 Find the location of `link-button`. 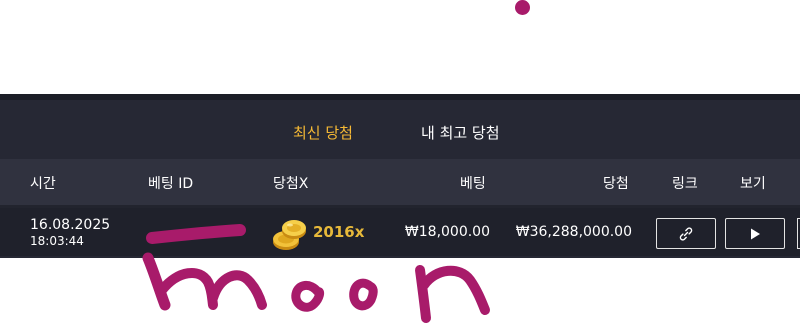

link-button is located at coordinates (686, 233).